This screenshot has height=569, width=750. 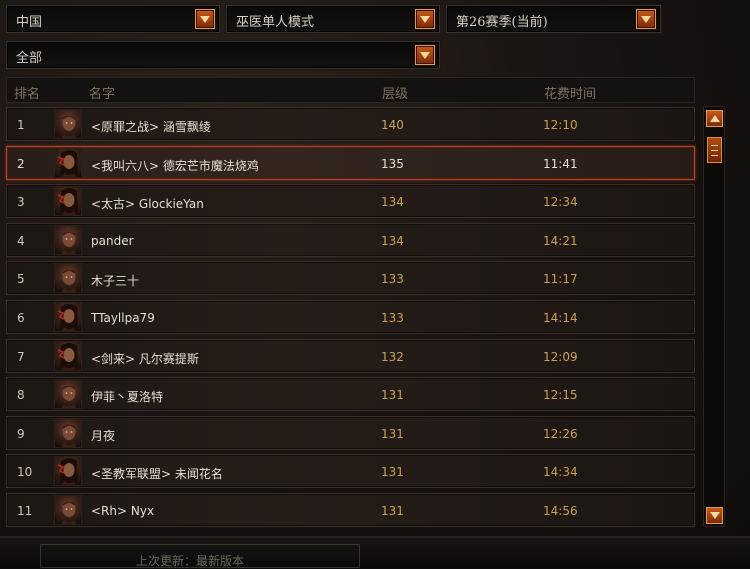 I want to click on rank-cell: 11, so click(x=25, y=510).